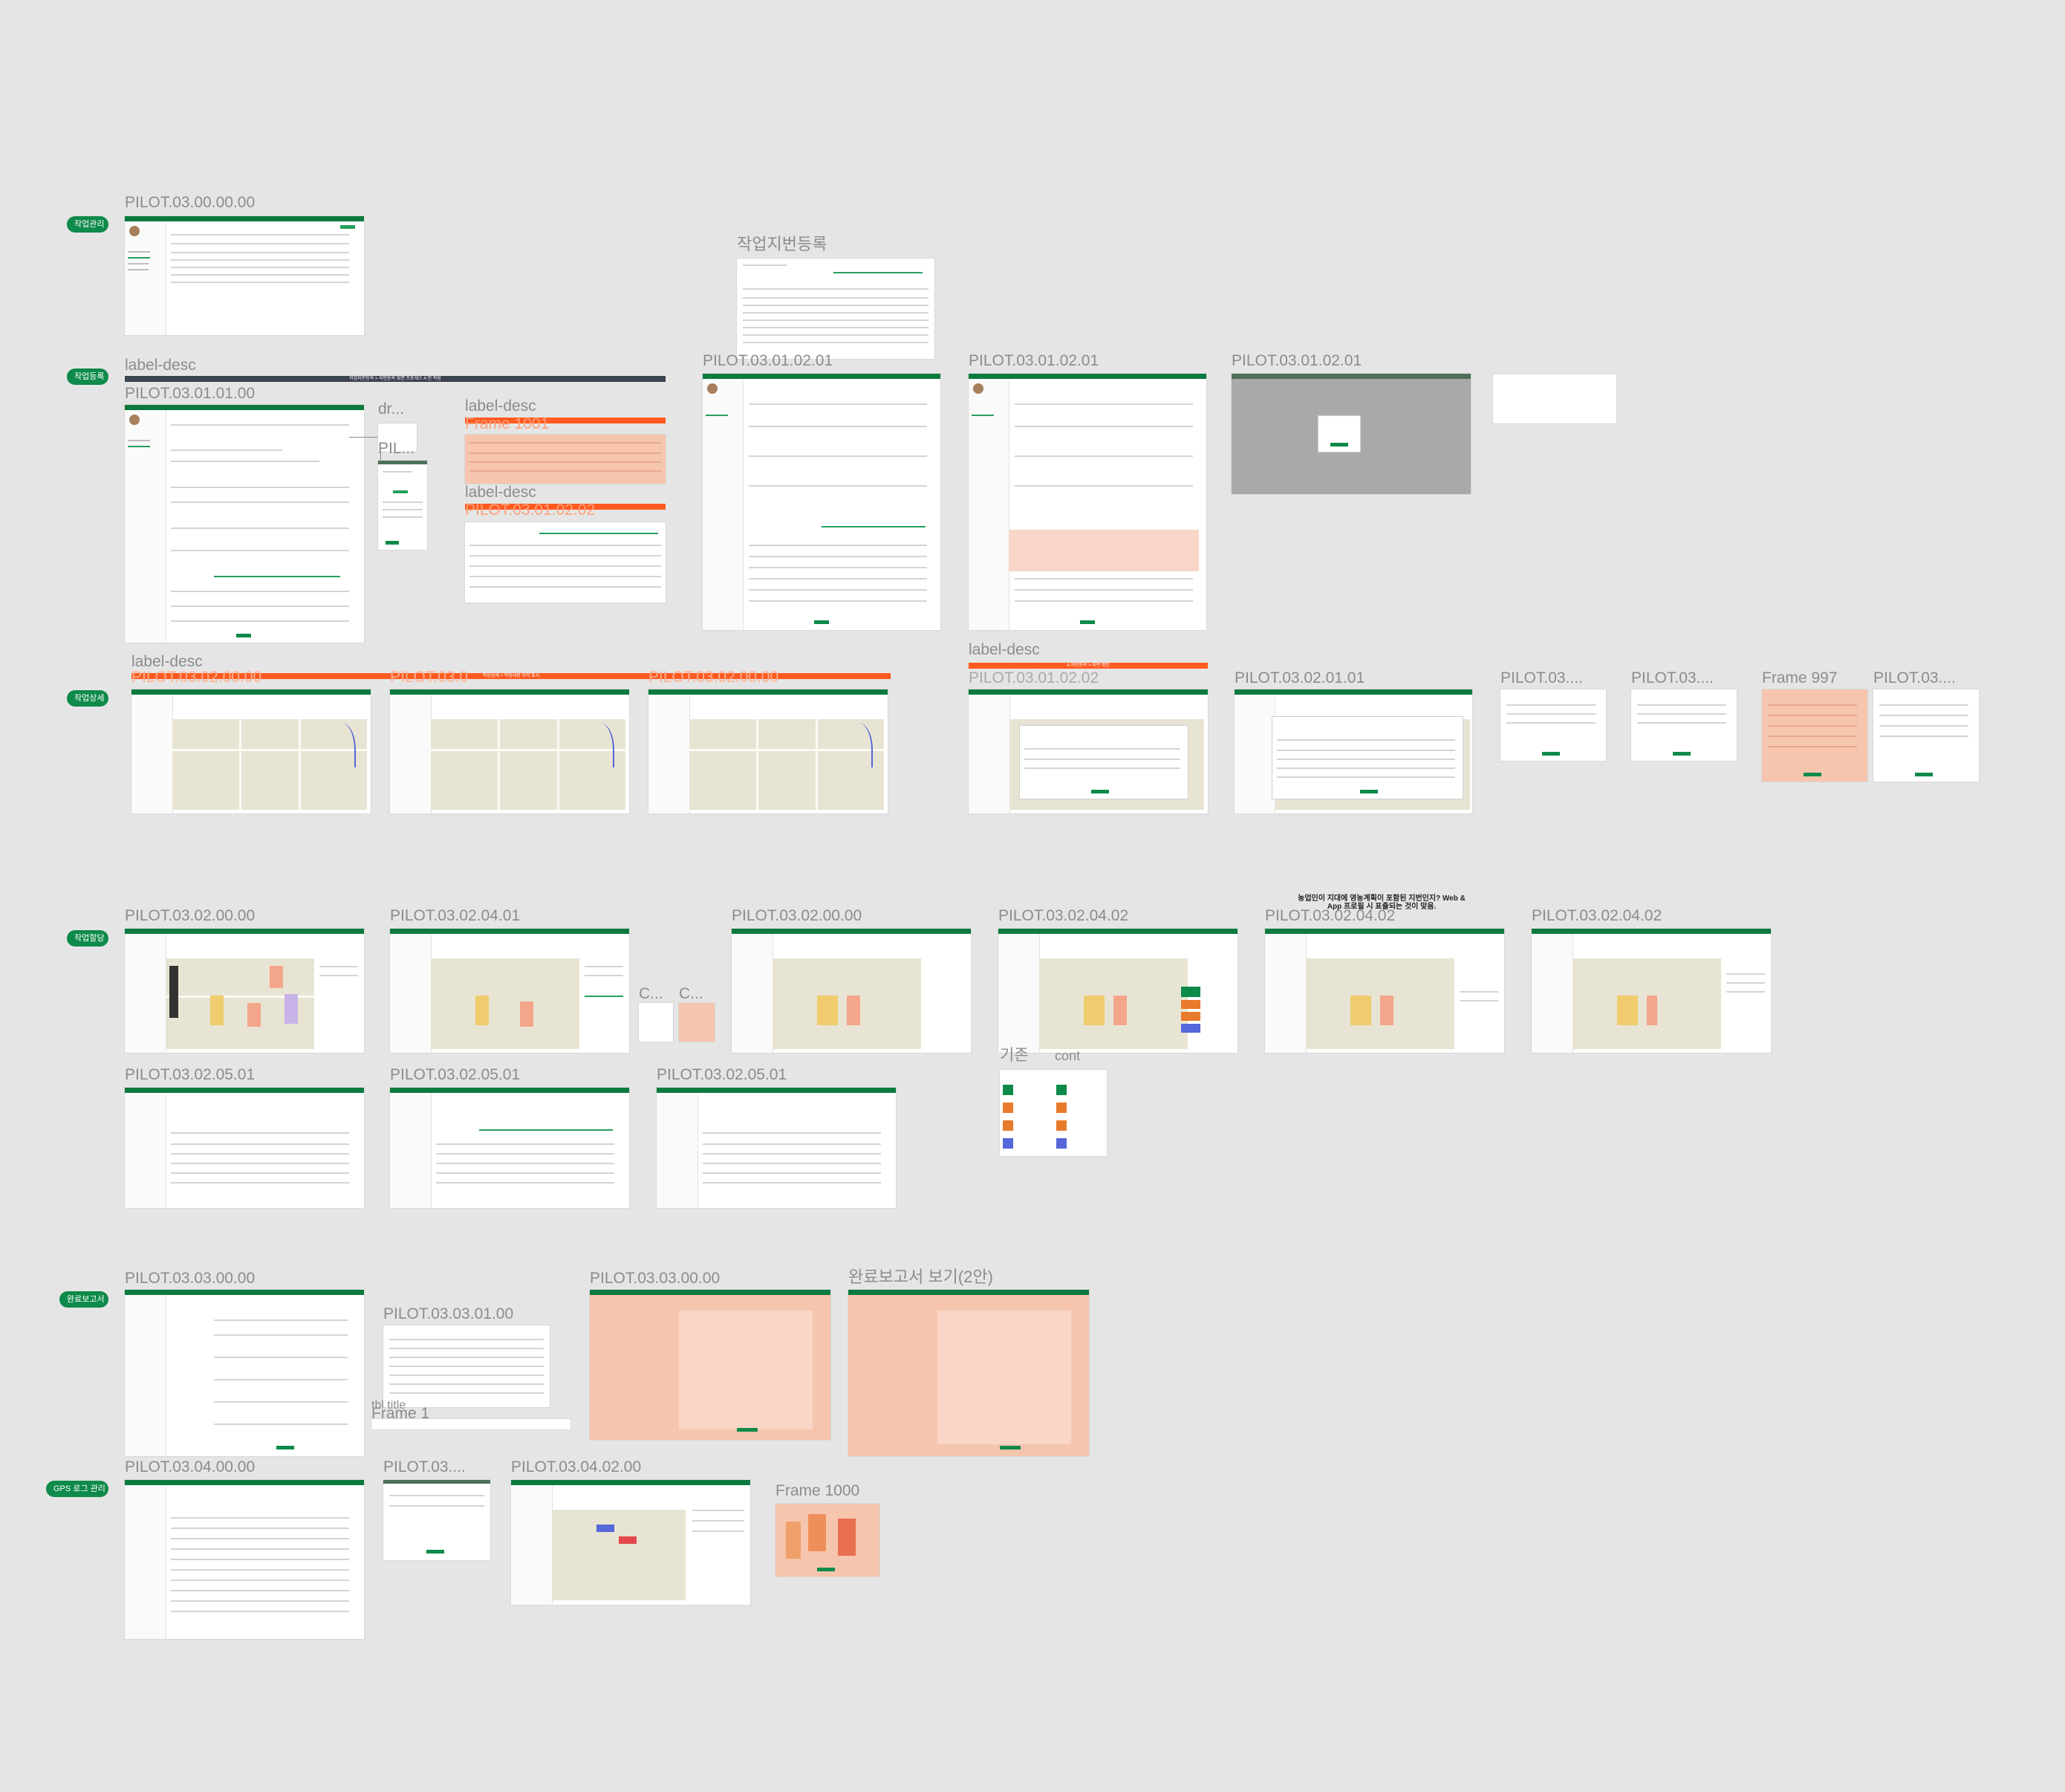  Describe the element at coordinates (1054, 1113) in the screenshot. I see `frame-status-legend` at that location.